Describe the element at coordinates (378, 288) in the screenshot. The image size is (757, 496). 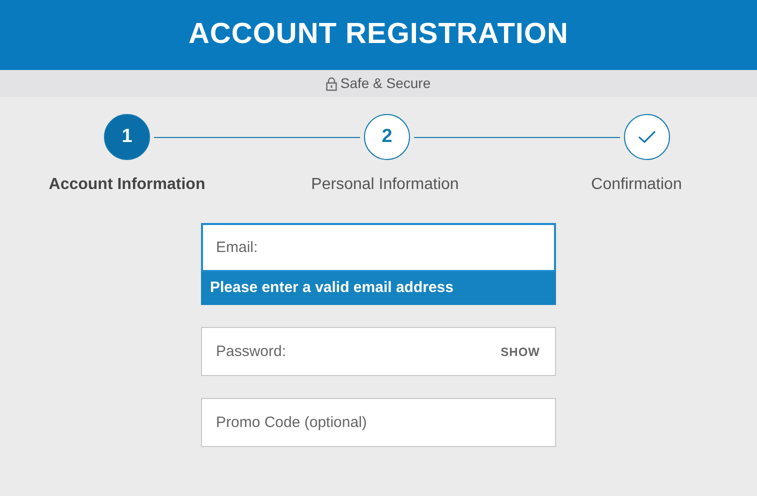
I see `error-message: Please enter a valid email address` at that location.